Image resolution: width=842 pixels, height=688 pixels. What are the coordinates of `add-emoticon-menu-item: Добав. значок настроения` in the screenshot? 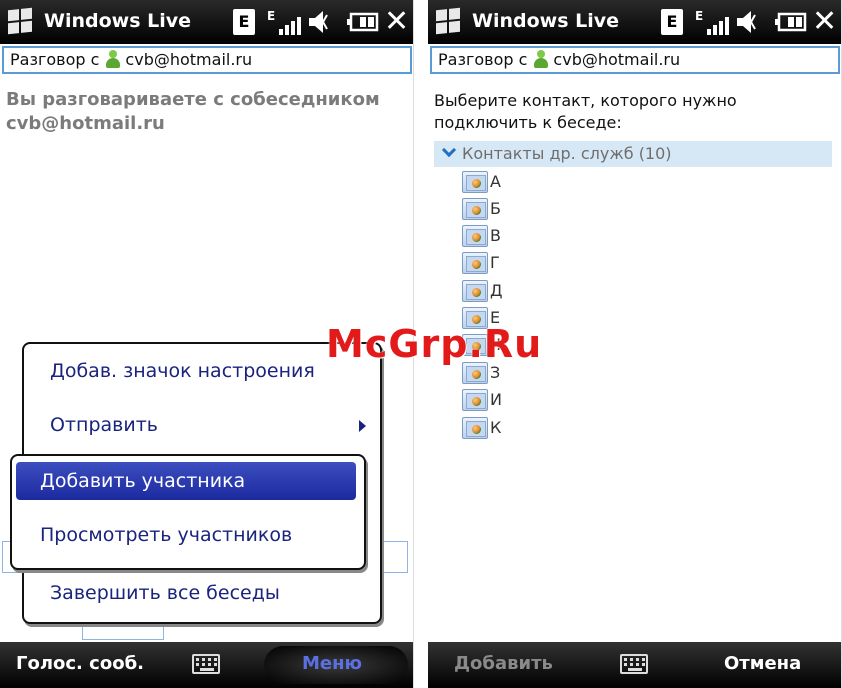 It's located at (182, 371).